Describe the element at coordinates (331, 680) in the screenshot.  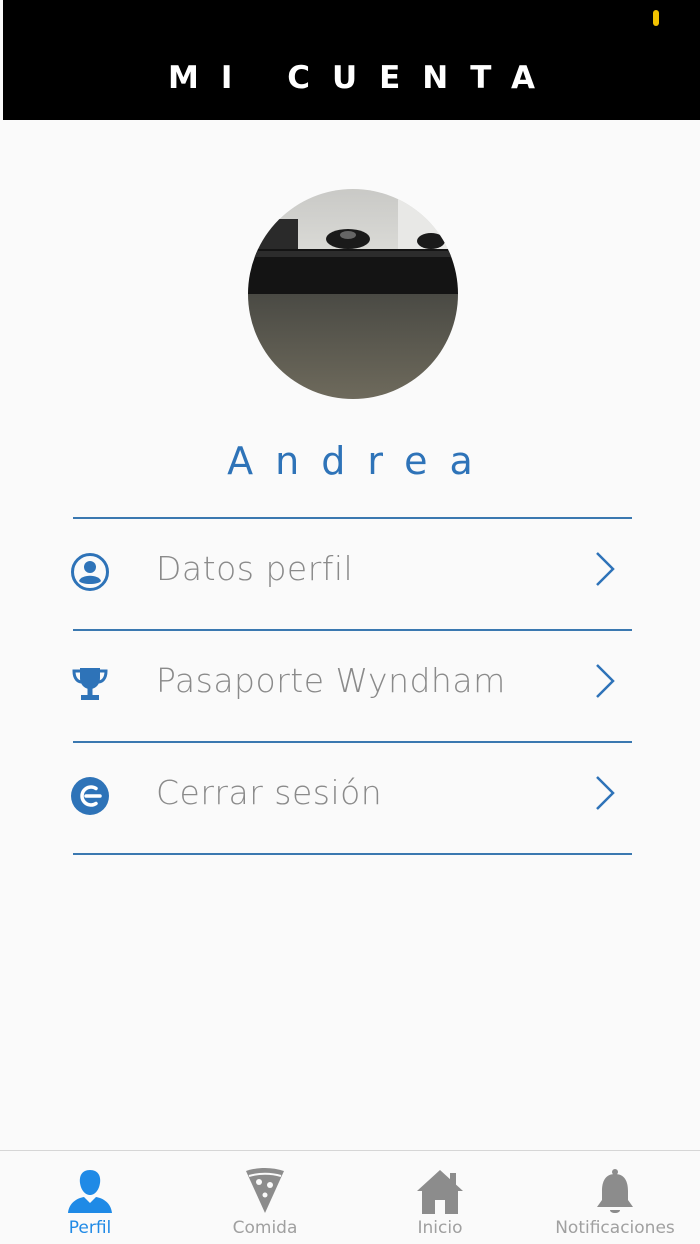
I see `menu-item-label: Pasaporte Wyndham` at that location.